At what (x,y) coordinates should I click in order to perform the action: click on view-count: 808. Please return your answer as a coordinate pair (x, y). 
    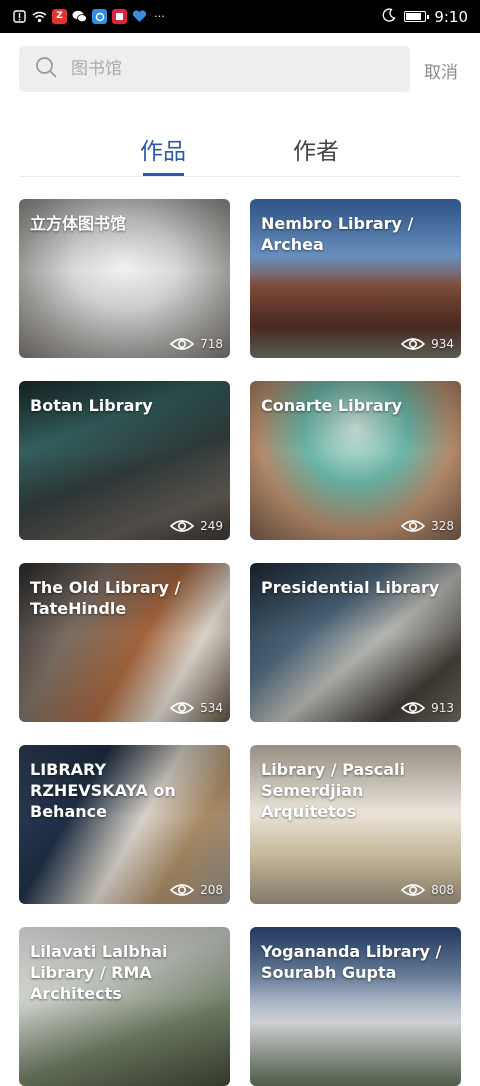
    Looking at the image, I should click on (427, 890).